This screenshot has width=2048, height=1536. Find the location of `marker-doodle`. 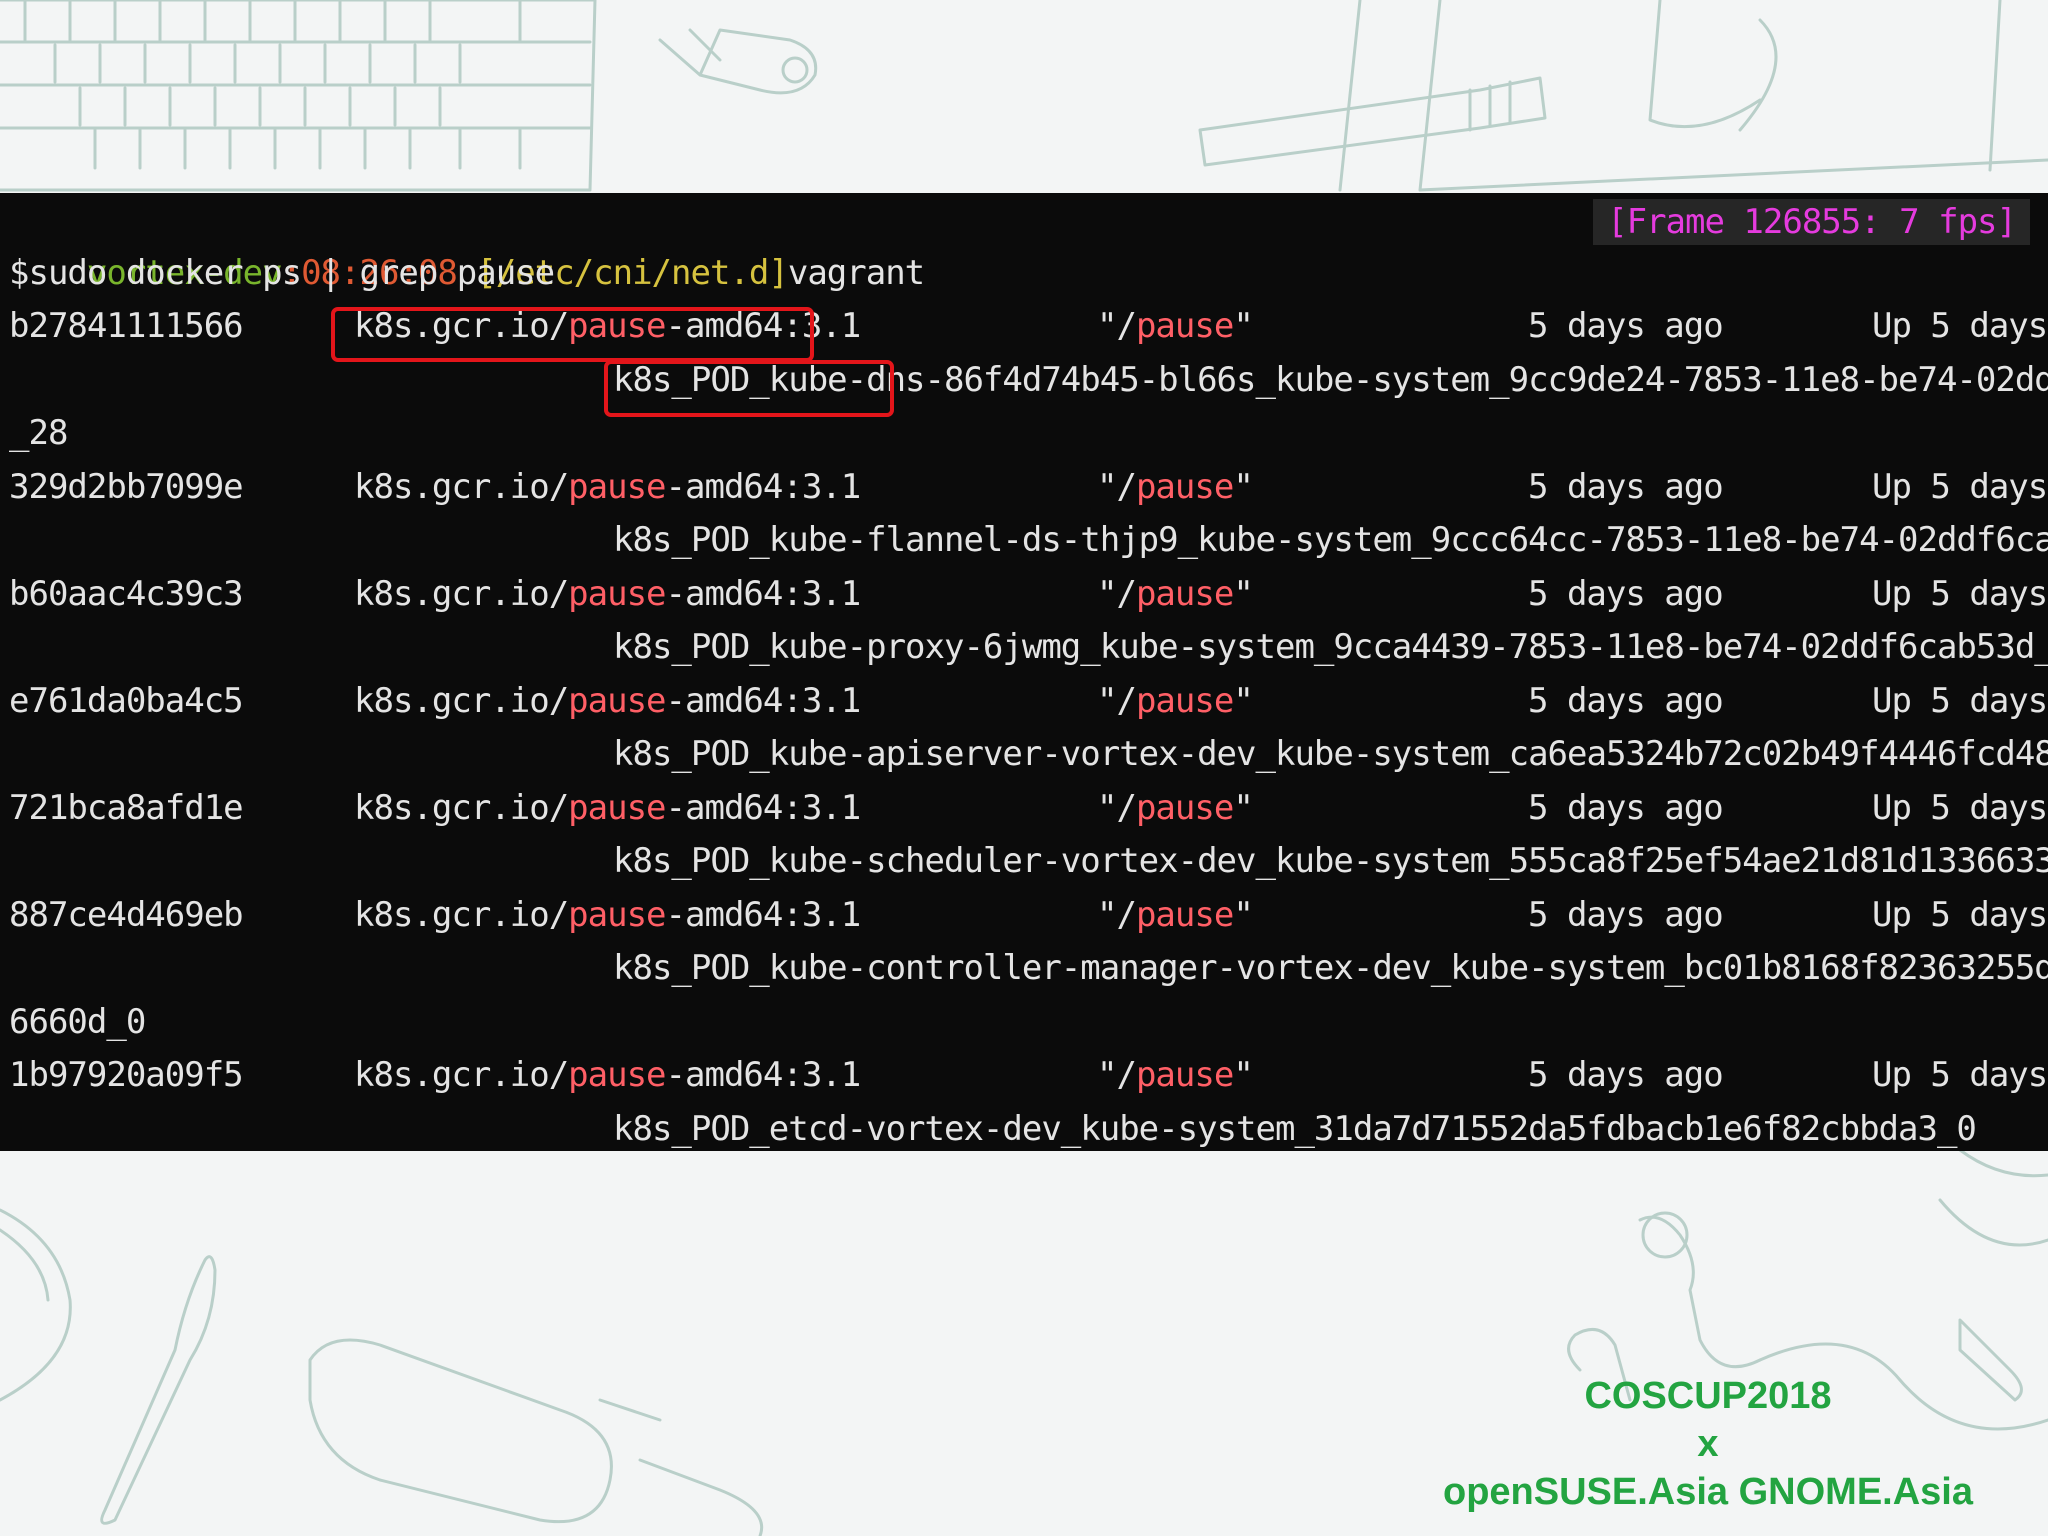

marker-doodle is located at coordinates (1372, 121).